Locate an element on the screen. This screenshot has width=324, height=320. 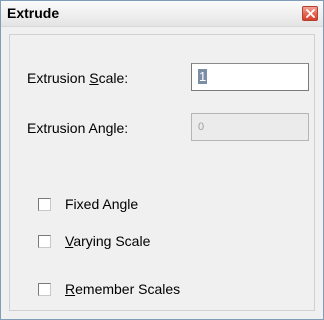
extrusion-scale-label-accel: S is located at coordinates (94, 78).